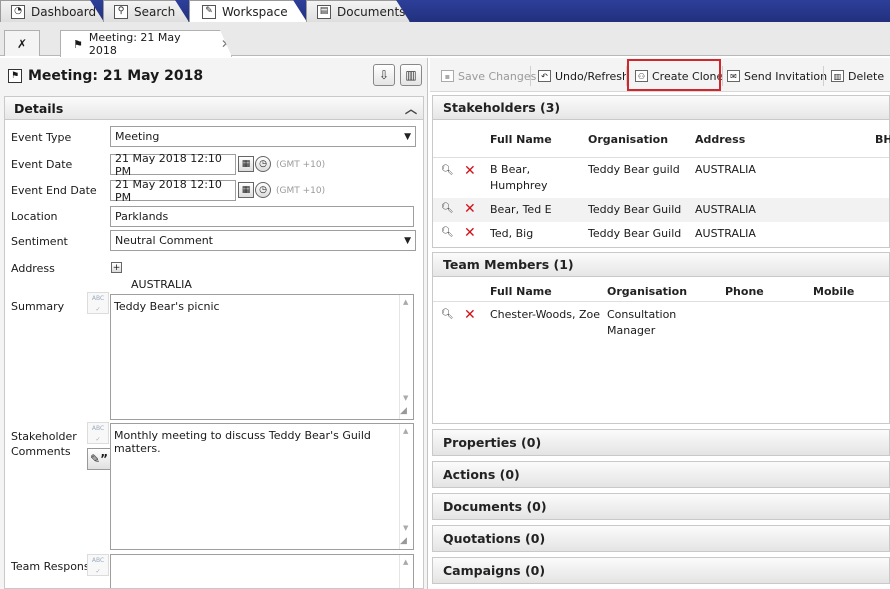 This screenshot has height=589, width=890. I want to click on trash-icon: ▥, so click(837, 76).